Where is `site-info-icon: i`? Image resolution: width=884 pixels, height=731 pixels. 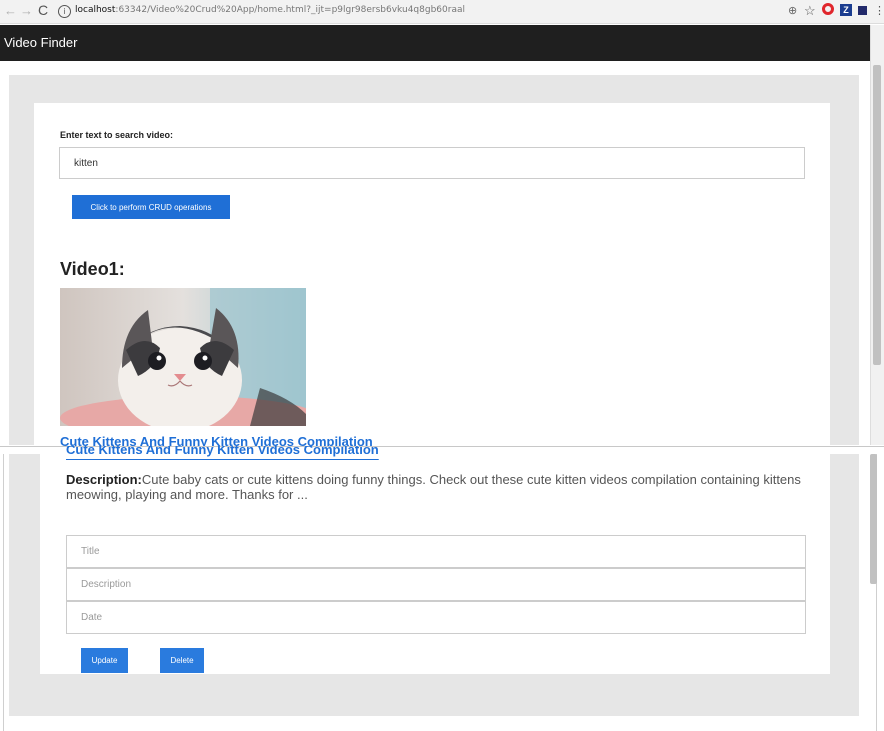 site-info-icon: i is located at coordinates (64, 11).